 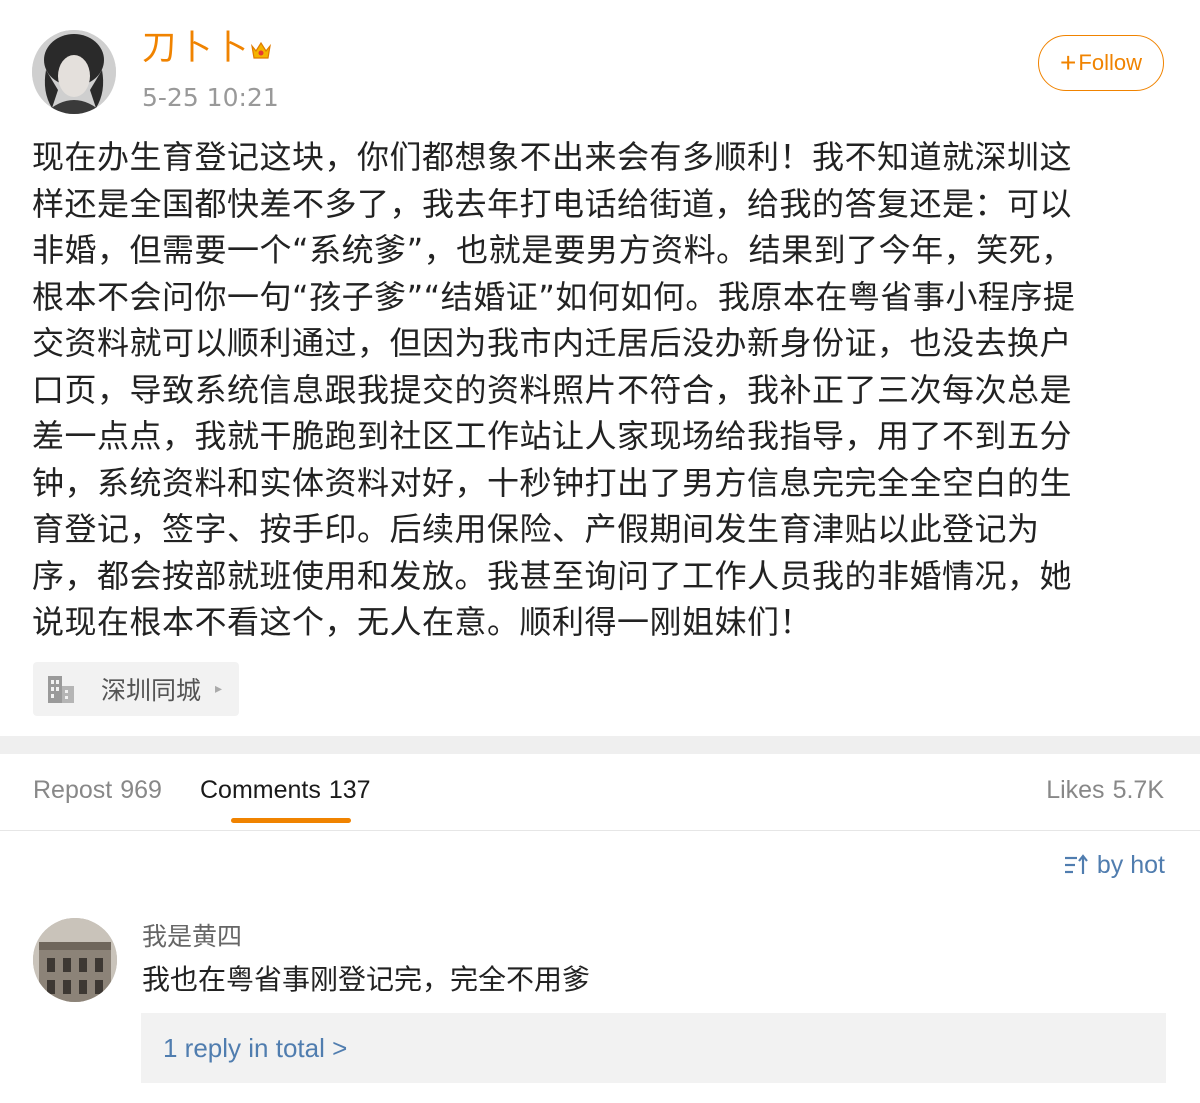 I want to click on post-text-line: 非婚，但需要一个“系统爹”，也就是要男方资料。结果到了今年，笑死，, so click(x=553, y=250).